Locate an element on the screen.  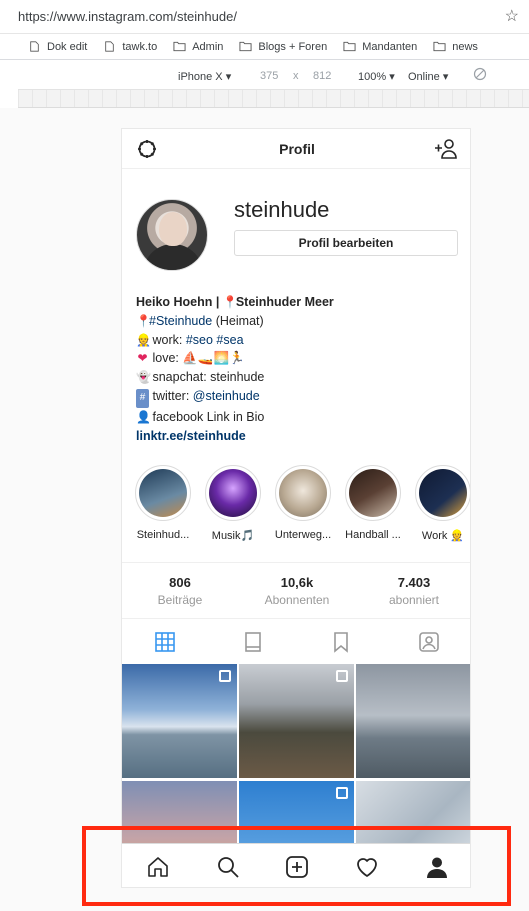
device-toolbar: iPhone X ▾ 375 x 812 100% ▾ Online ▾ is located at coordinates (273, 76).